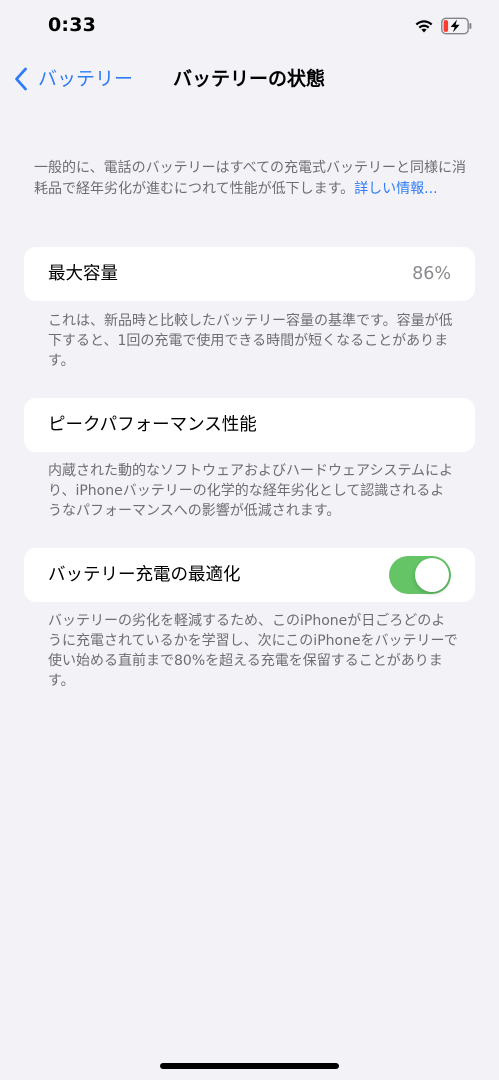 The height and width of the screenshot is (1080, 499). Describe the element at coordinates (456, 26) in the screenshot. I see `battery-charging-icon` at that location.